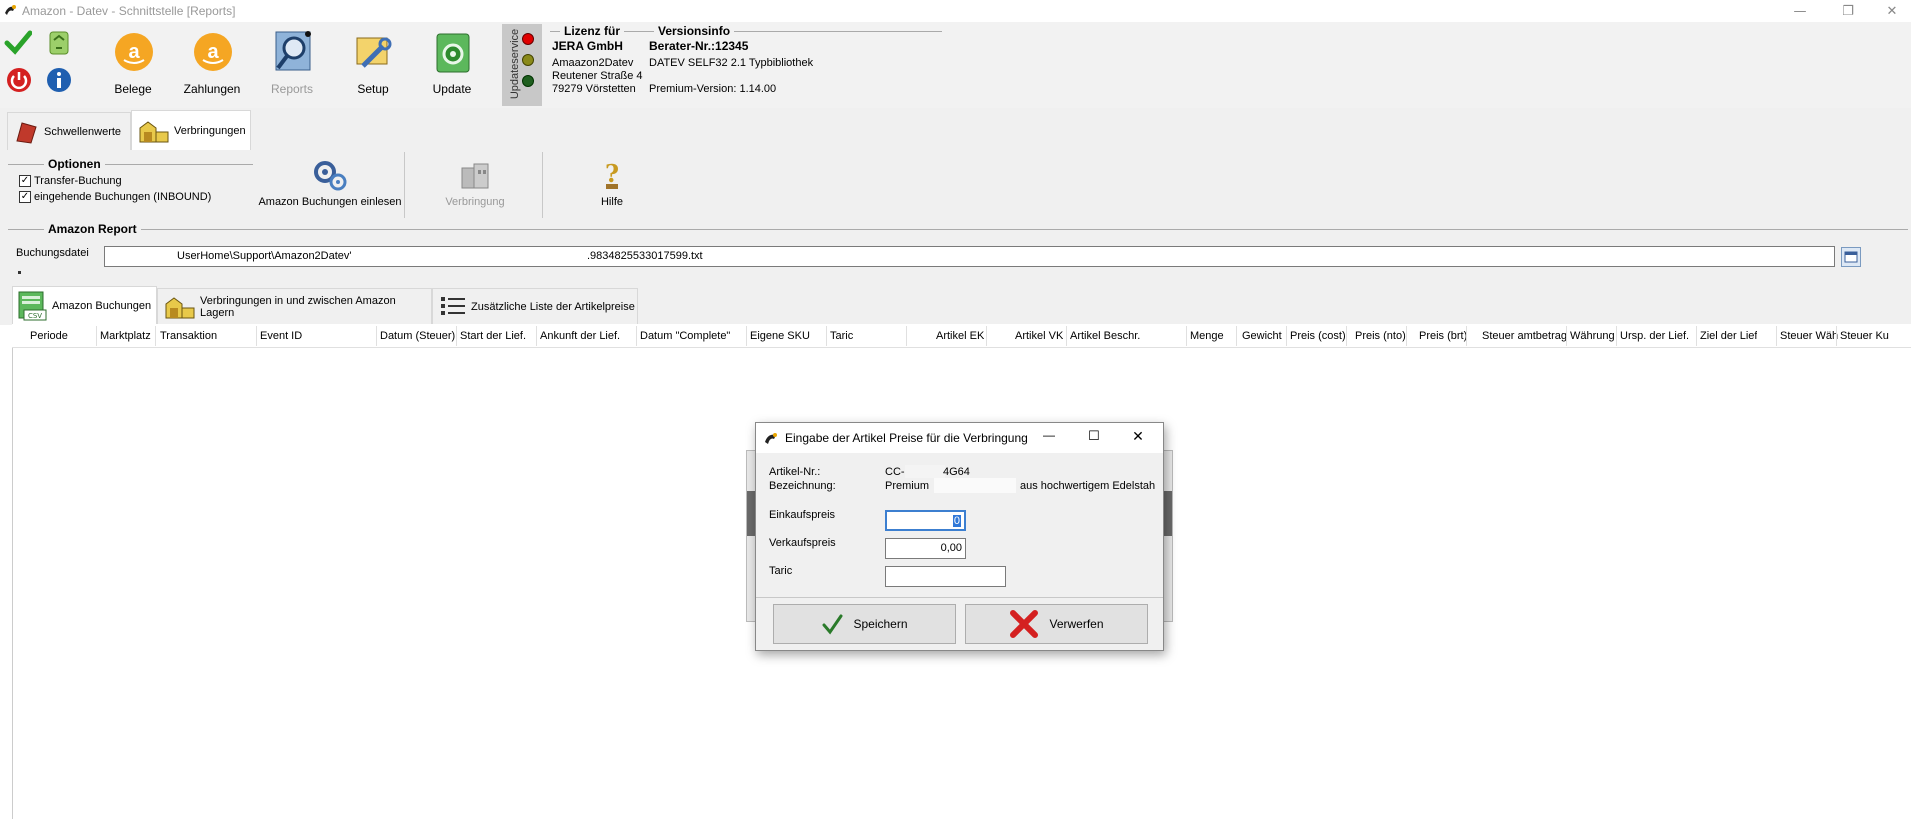 The width and height of the screenshot is (1911, 819). What do you see at coordinates (1654, 336) in the screenshot?
I see `col-ursp-lief: Ursp. der Lief.` at bounding box center [1654, 336].